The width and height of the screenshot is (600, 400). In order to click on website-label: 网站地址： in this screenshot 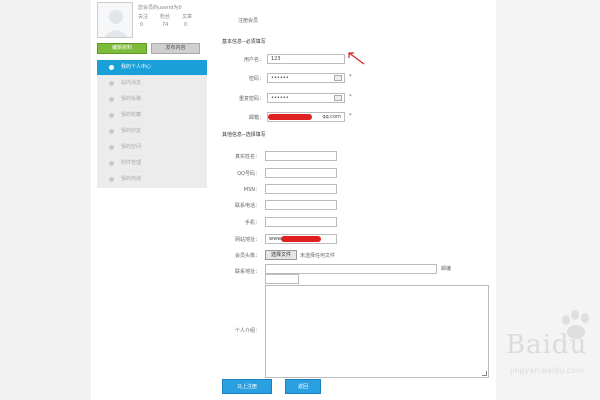, I will do `click(247, 240)`.